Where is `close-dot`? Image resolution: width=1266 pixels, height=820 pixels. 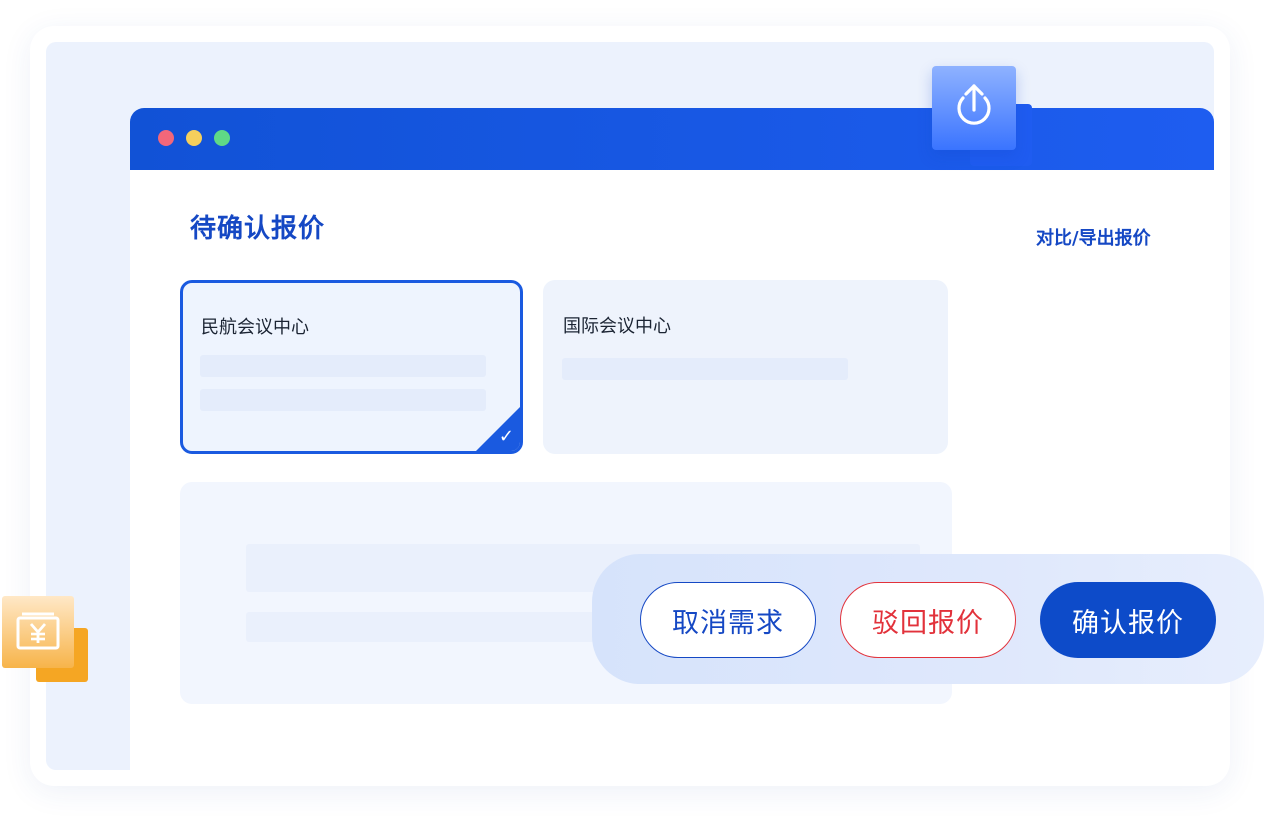
close-dot is located at coordinates (166, 138).